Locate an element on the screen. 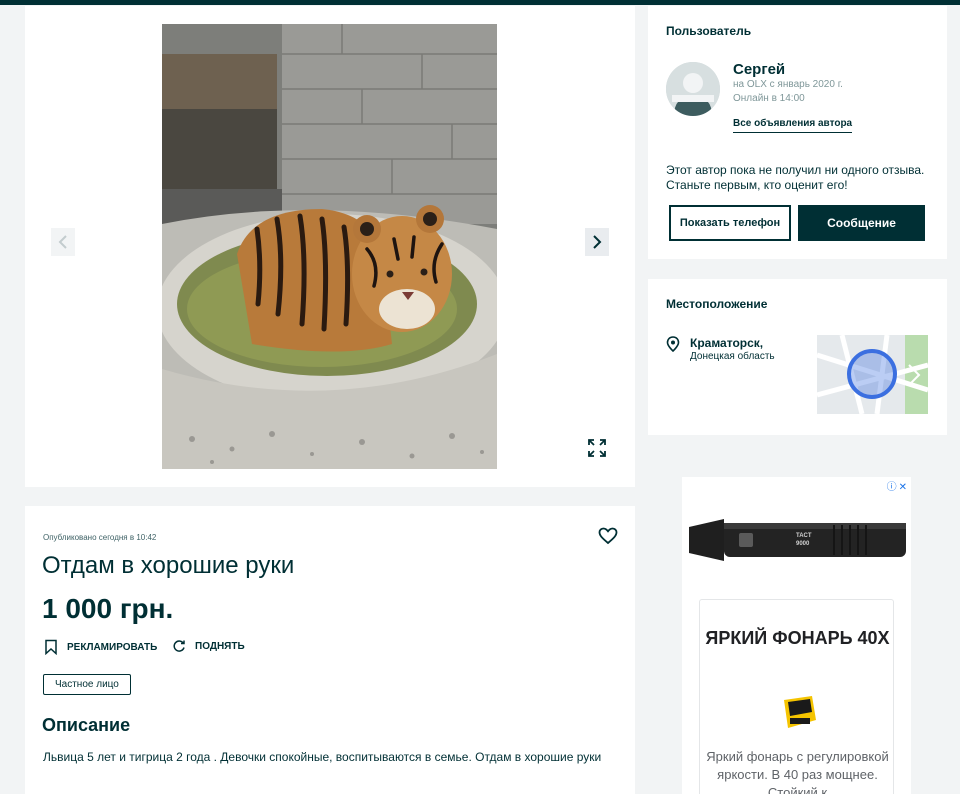 The width and height of the screenshot is (960, 794). chevron-left-icon is located at coordinates (62, 242).